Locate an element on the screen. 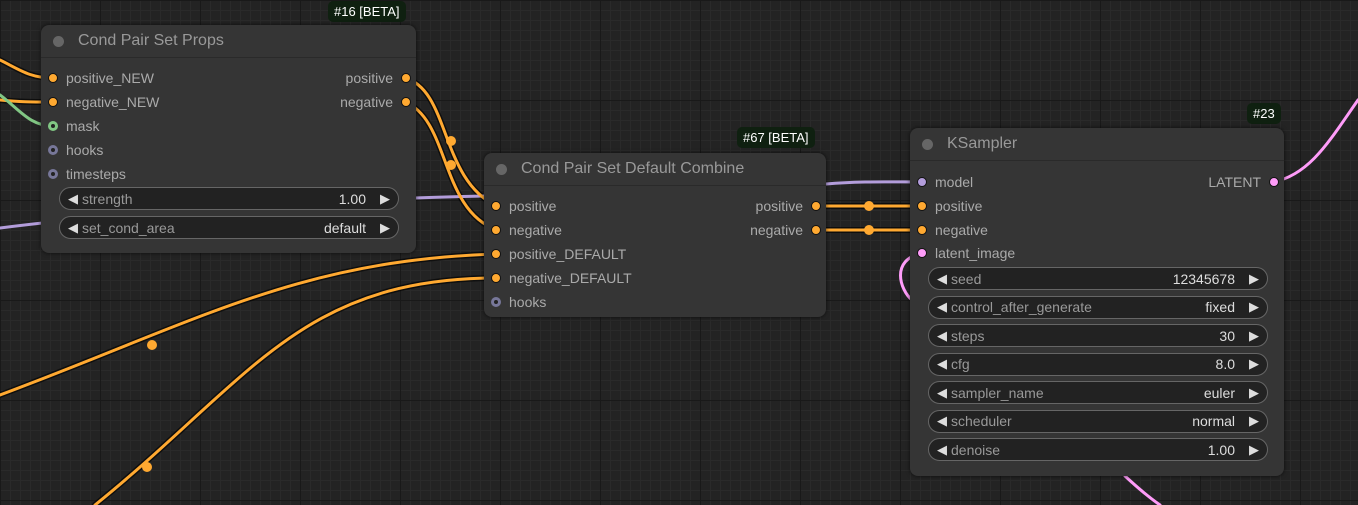  widget-value: 8.0 is located at coordinates (1225, 364).